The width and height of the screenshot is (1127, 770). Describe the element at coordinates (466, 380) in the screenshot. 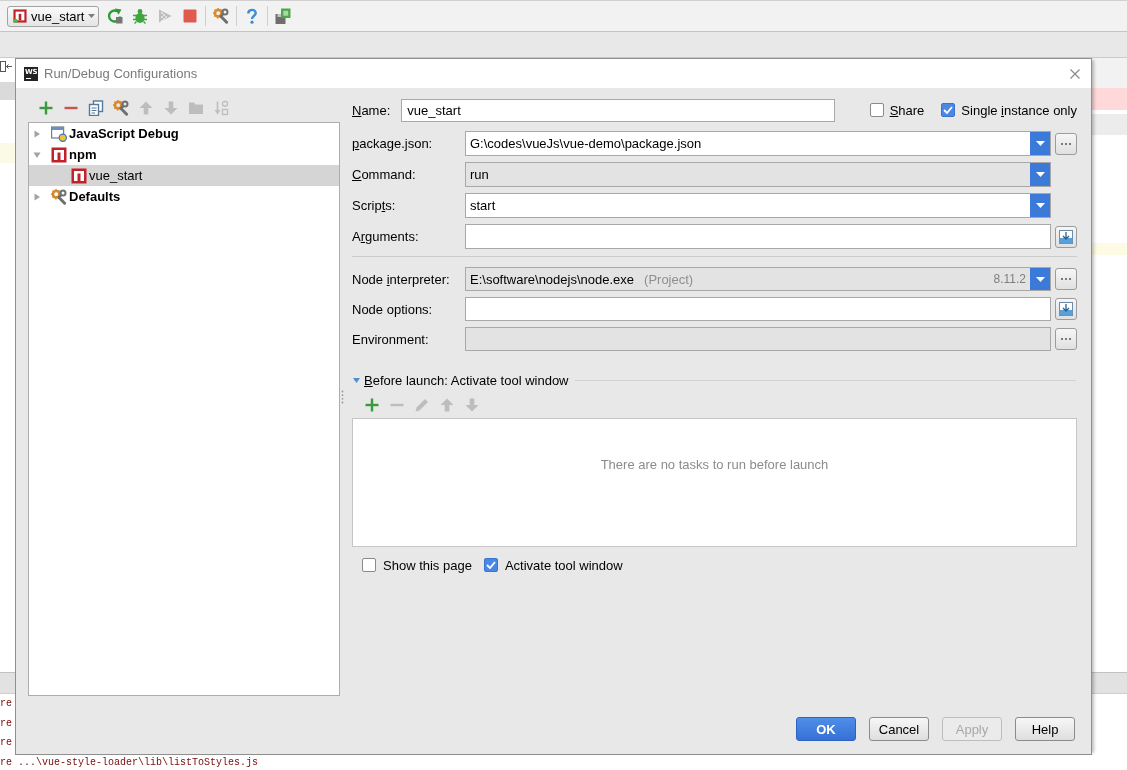

I see `section-heading: Before launch: Activate tool window` at that location.